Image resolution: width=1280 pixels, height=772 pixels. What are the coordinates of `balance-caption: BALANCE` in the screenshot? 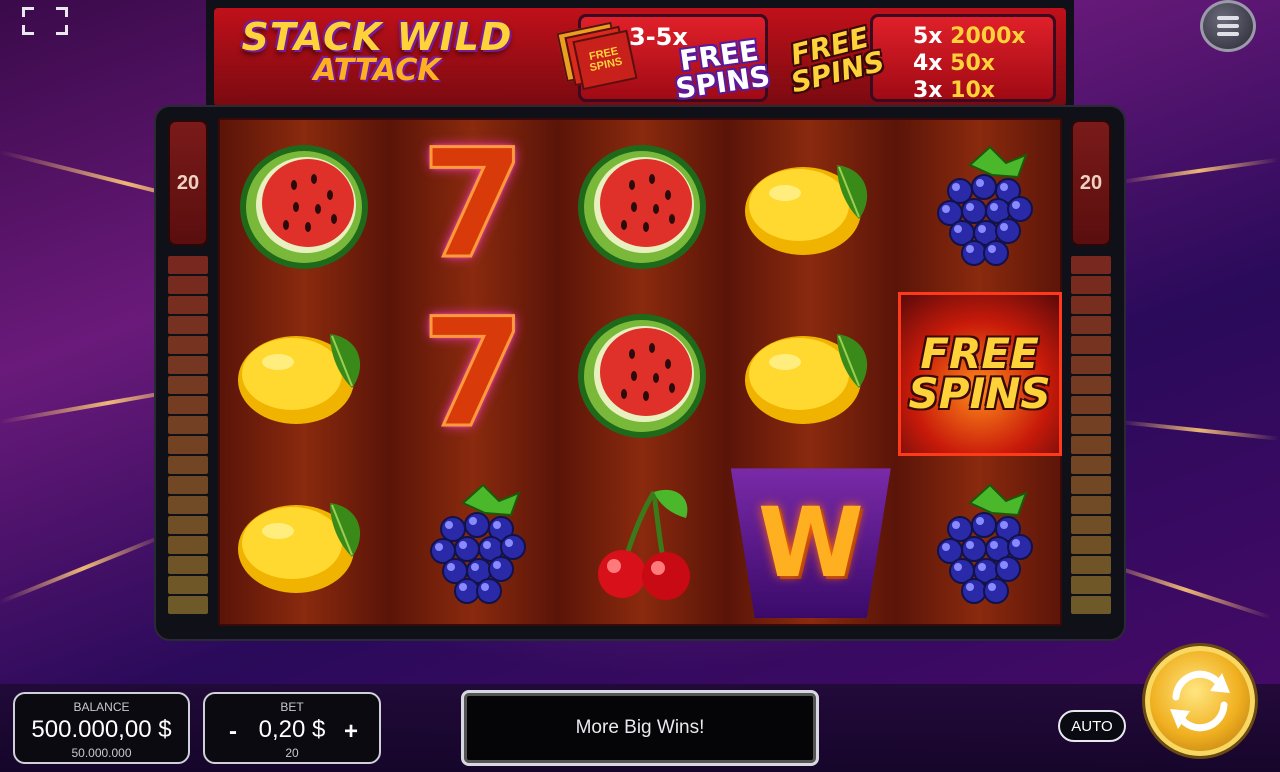 It's located at (101, 707).